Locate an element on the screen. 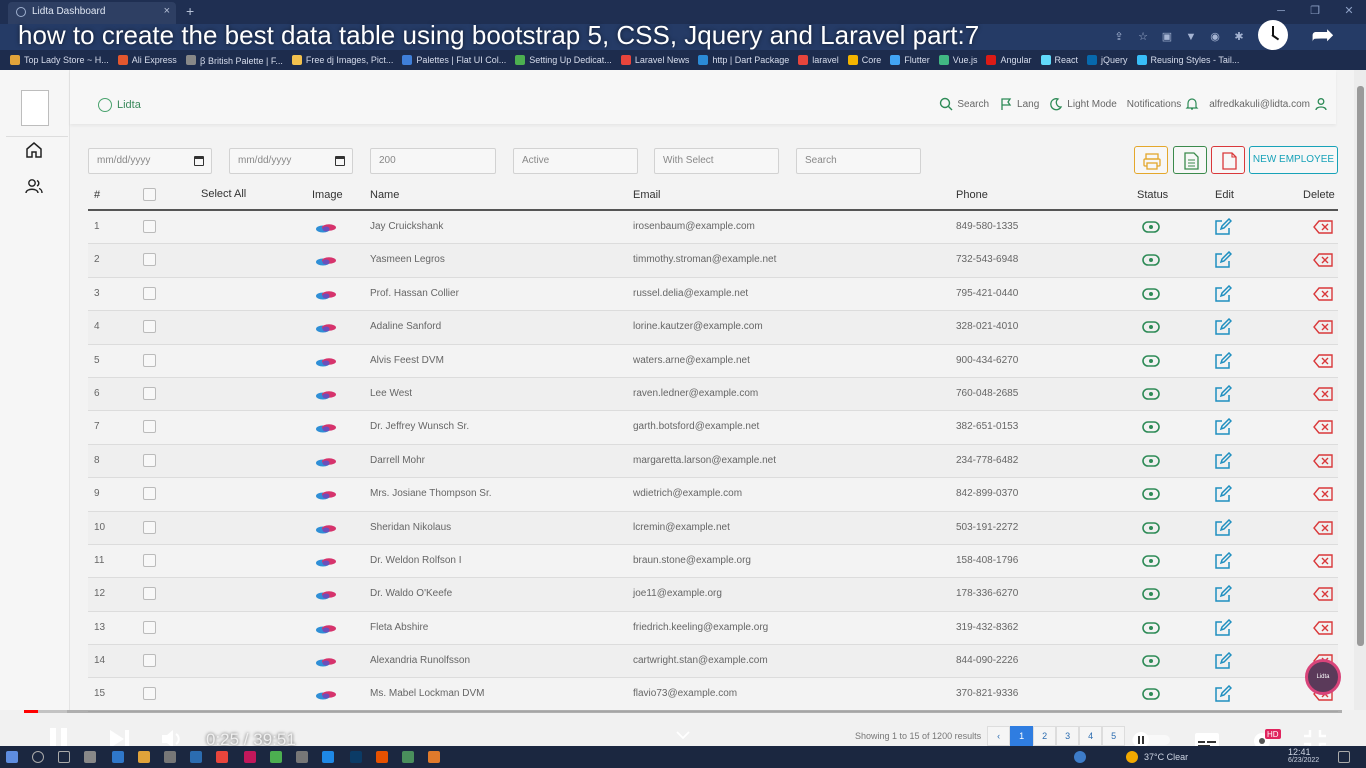 This screenshot has height=768, width=1366. pagination-page: 4 is located at coordinates (1091, 736).